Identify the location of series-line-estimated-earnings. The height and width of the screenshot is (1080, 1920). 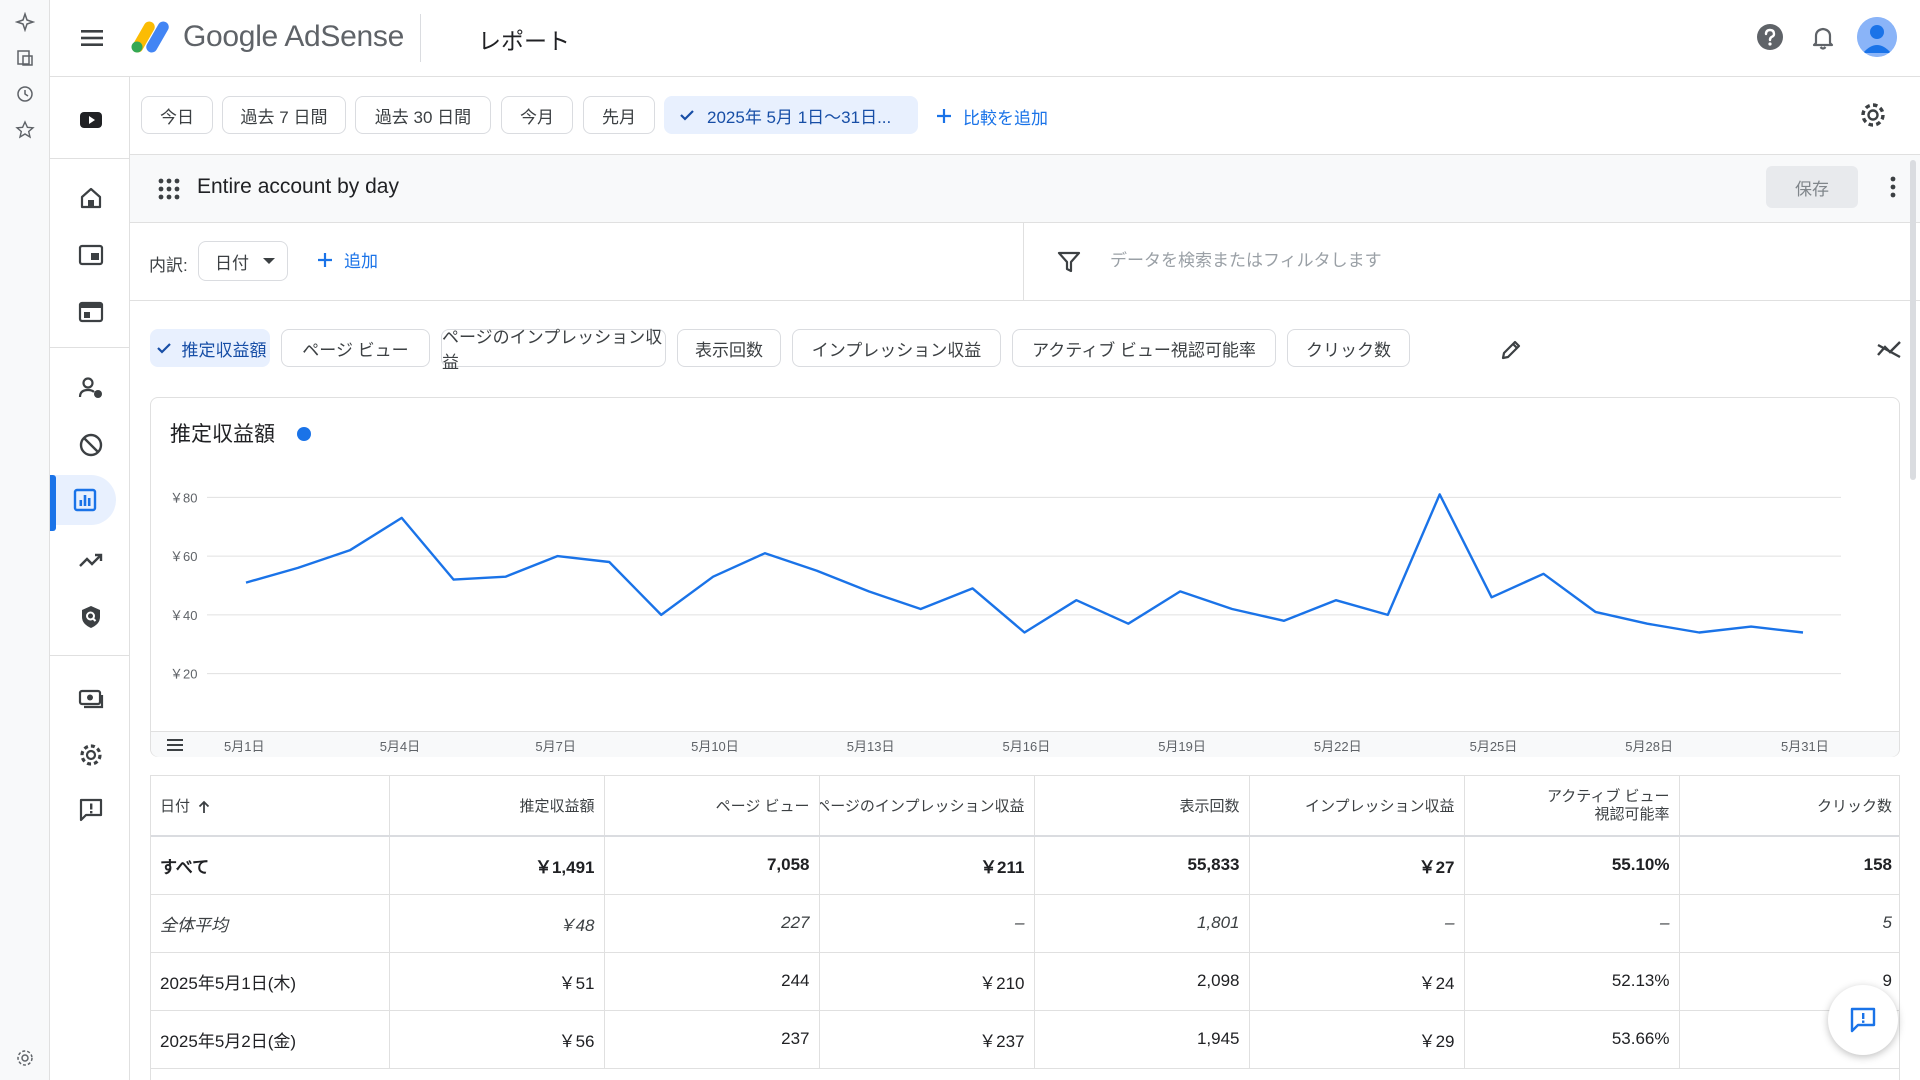
(1024, 563).